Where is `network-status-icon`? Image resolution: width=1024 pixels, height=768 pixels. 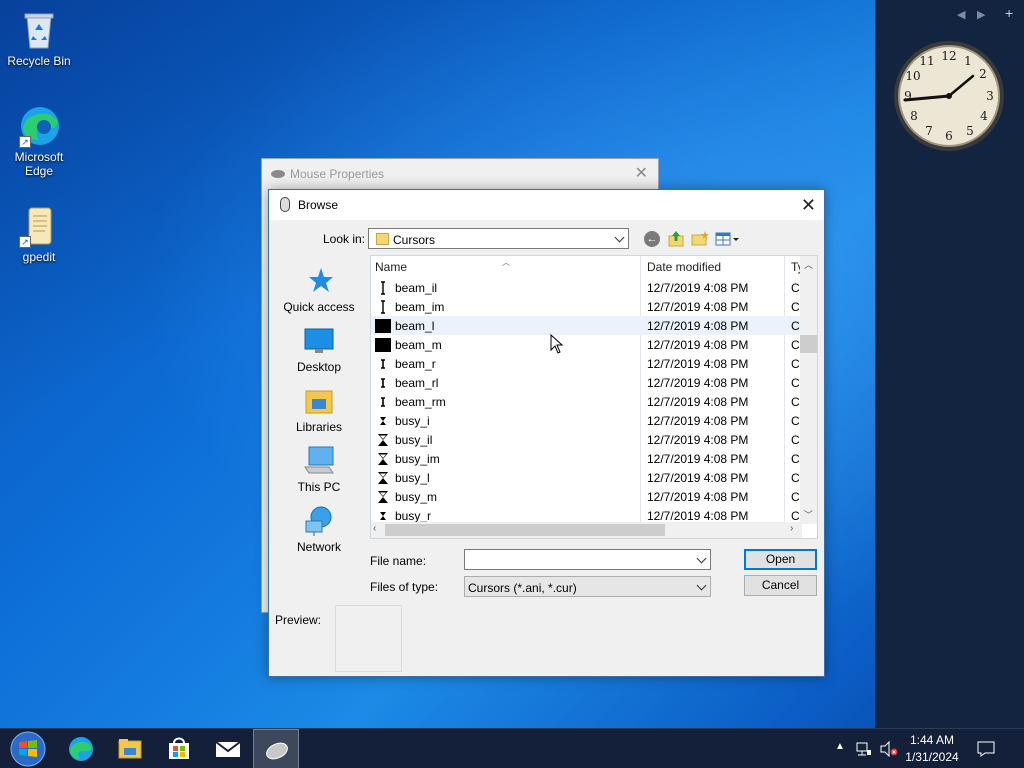 network-status-icon is located at coordinates (864, 750).